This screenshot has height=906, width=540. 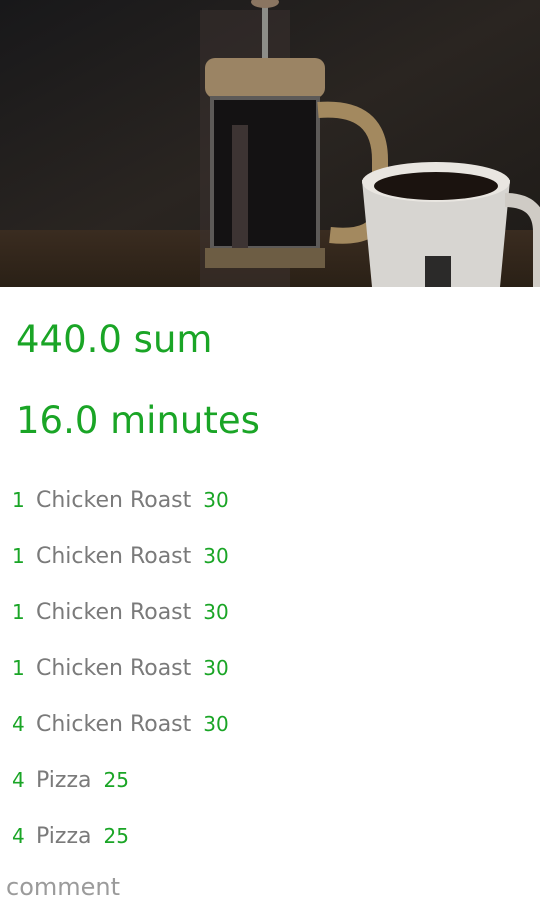 I want to click on order-total: 440.0 sum, so click(x=114, y=339).